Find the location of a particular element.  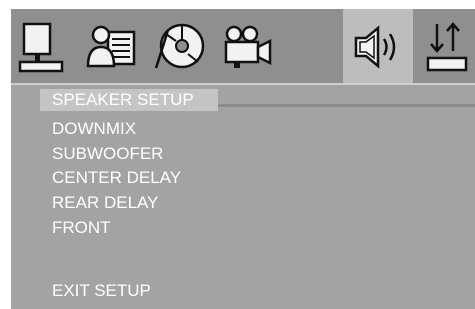

tab-video is located at coordinates (249, 46).